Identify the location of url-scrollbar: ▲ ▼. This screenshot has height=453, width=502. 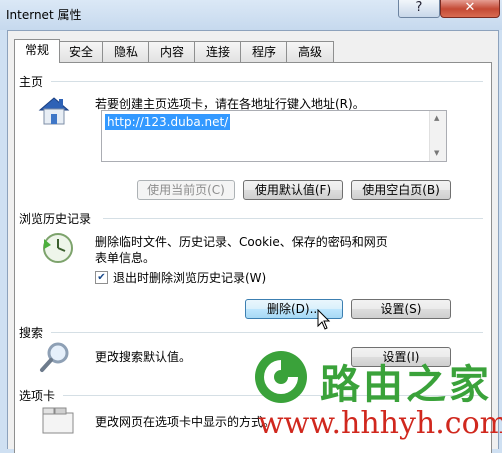
(437, 136).